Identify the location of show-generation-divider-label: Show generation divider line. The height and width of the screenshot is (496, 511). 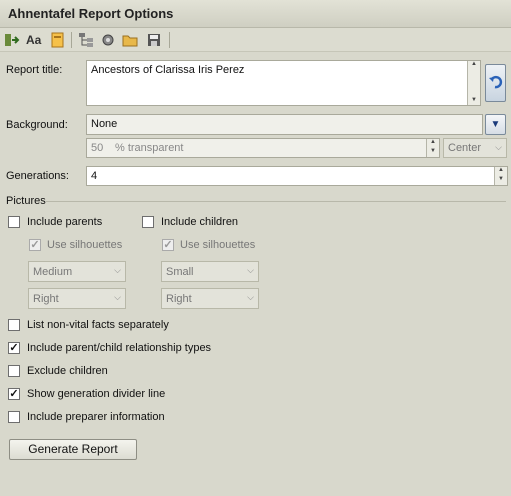
(96, 394).